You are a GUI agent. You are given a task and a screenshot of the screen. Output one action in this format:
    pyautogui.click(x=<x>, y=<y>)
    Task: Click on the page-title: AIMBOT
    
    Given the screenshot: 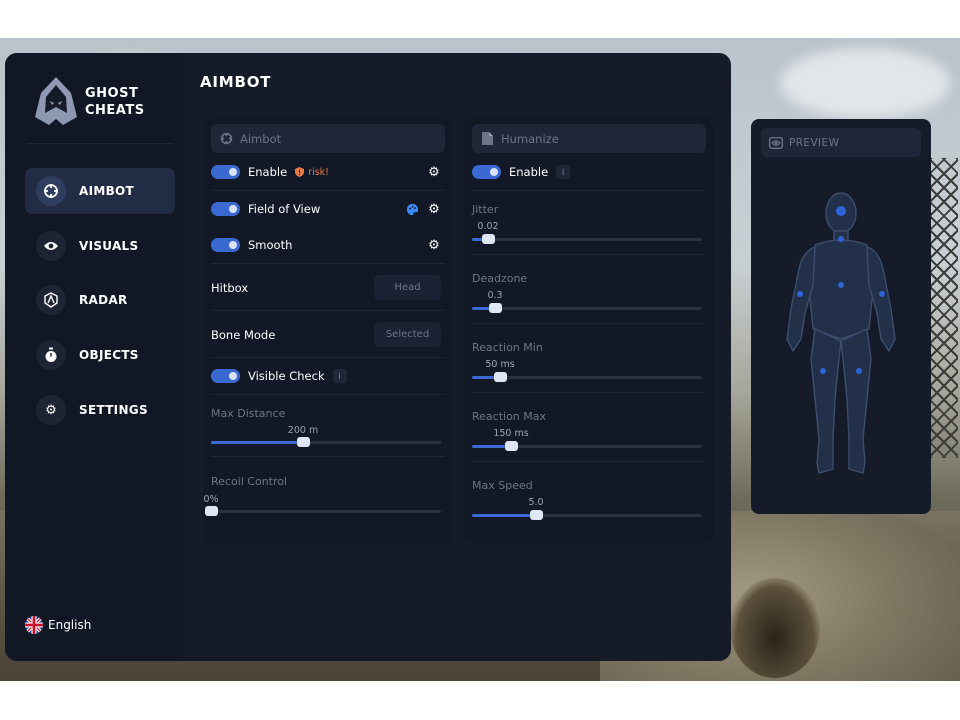 What is the action you would take?
    pyautogui.click(x=236, y=82)
    